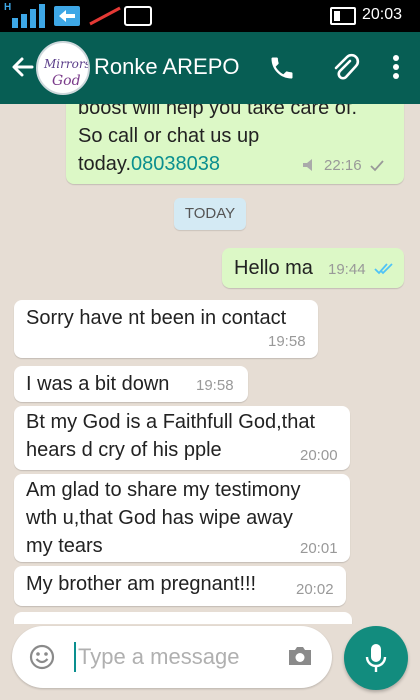 The image size is (420, 700). Describe the element at coordinates (138, 16) in the screenshot. I see `sim-card-icon` at that location.